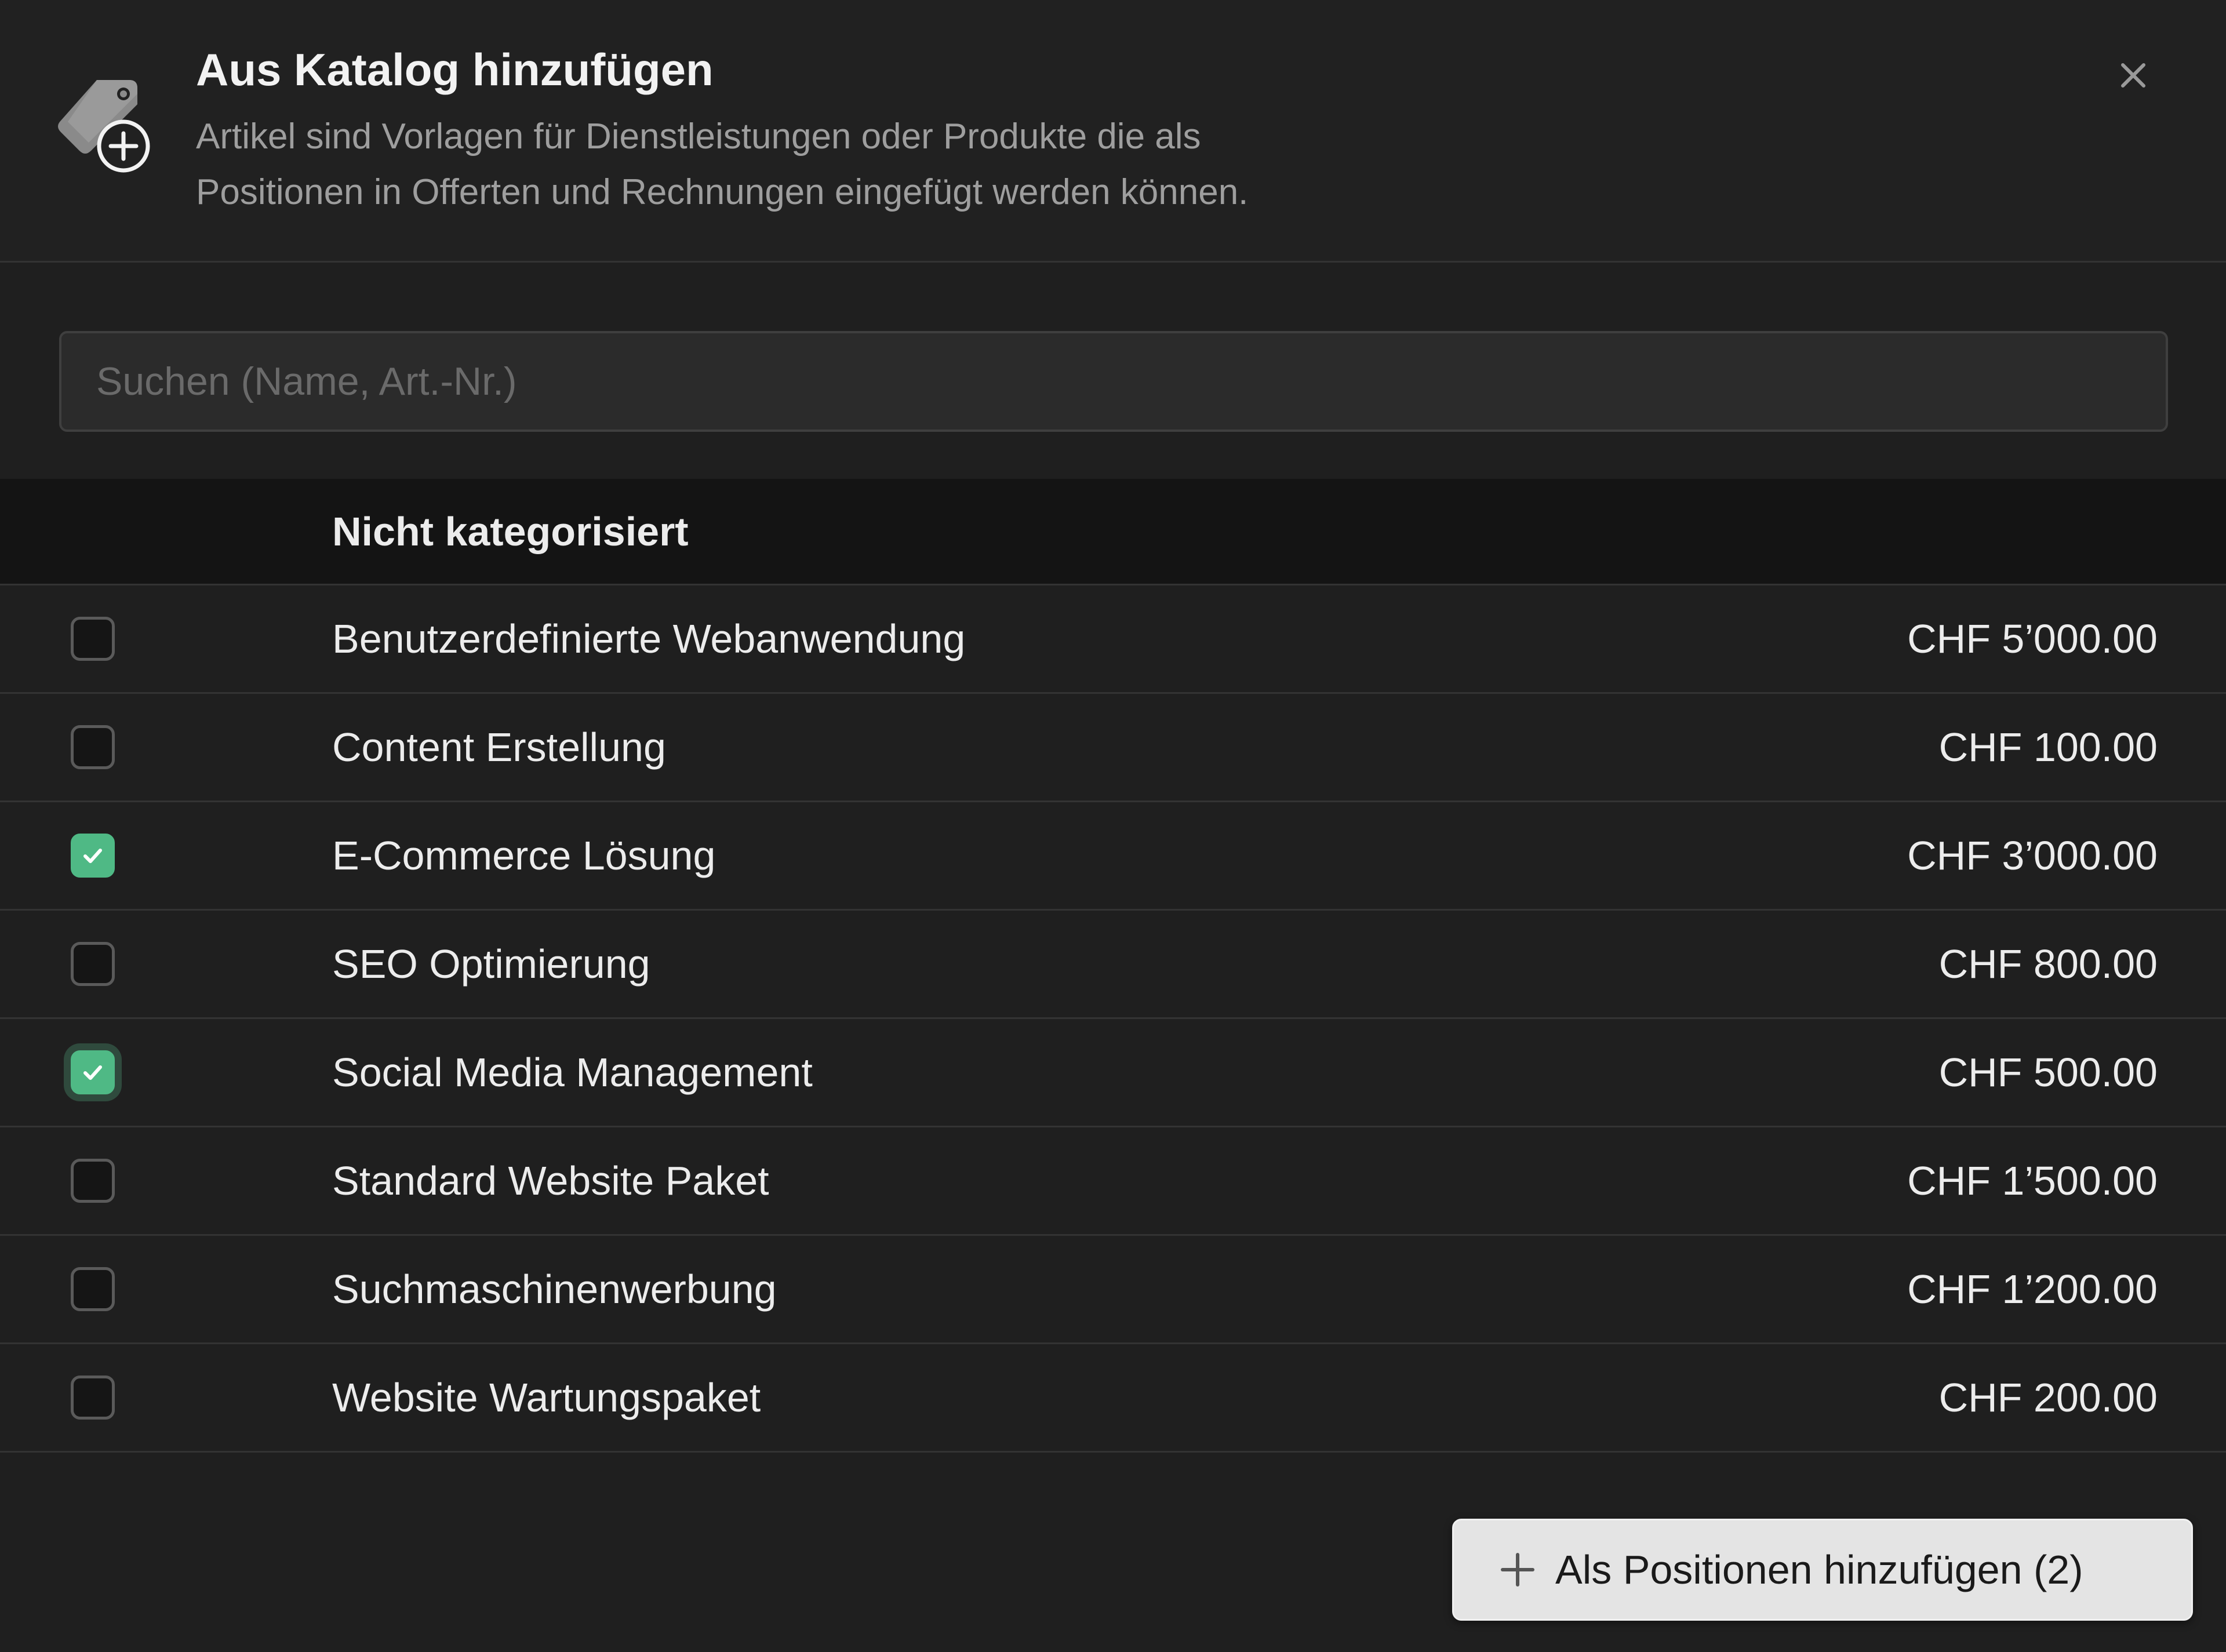  Describe the element at coordinates (2048, 1397) in the screenshot. I see `item-price: CHF 200.00` at that location.